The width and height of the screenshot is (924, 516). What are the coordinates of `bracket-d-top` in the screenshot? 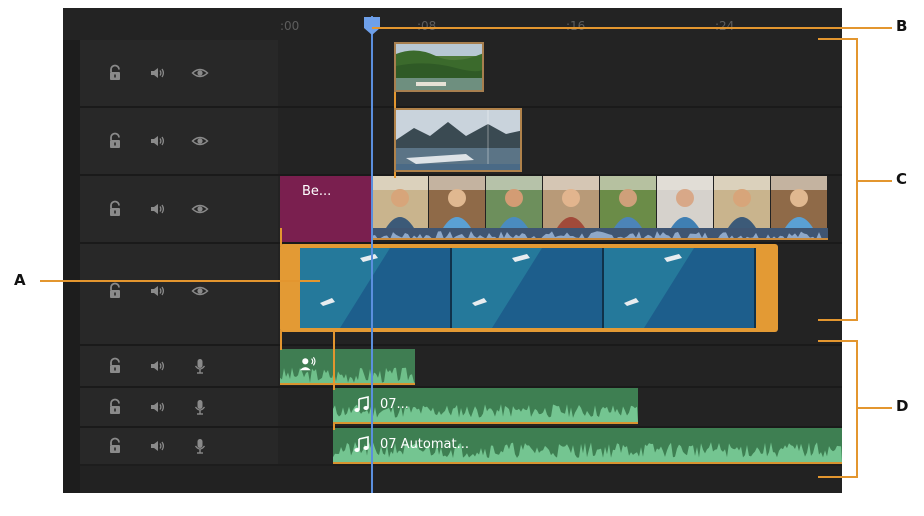 It's located at (838, 341).